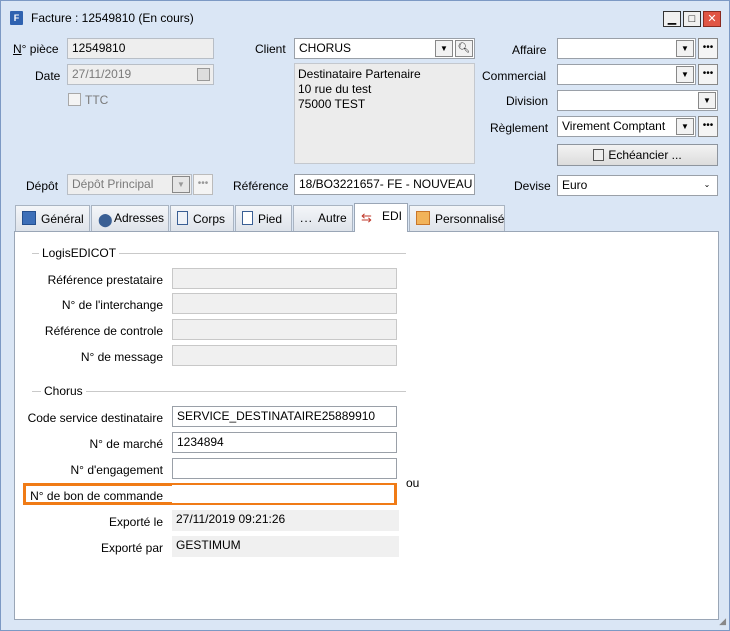  What do you see at coordinates (203, 184) in the screenshot?
I see `depot-more-button: •••` at bounding box center [203, 184].